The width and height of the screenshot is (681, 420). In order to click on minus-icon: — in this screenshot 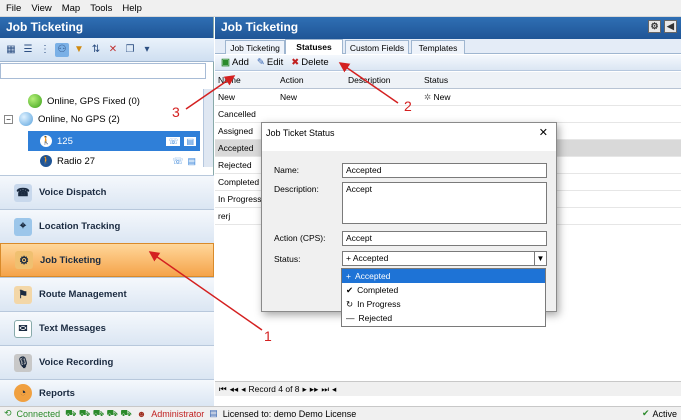, I will do `click(350, 318)`.